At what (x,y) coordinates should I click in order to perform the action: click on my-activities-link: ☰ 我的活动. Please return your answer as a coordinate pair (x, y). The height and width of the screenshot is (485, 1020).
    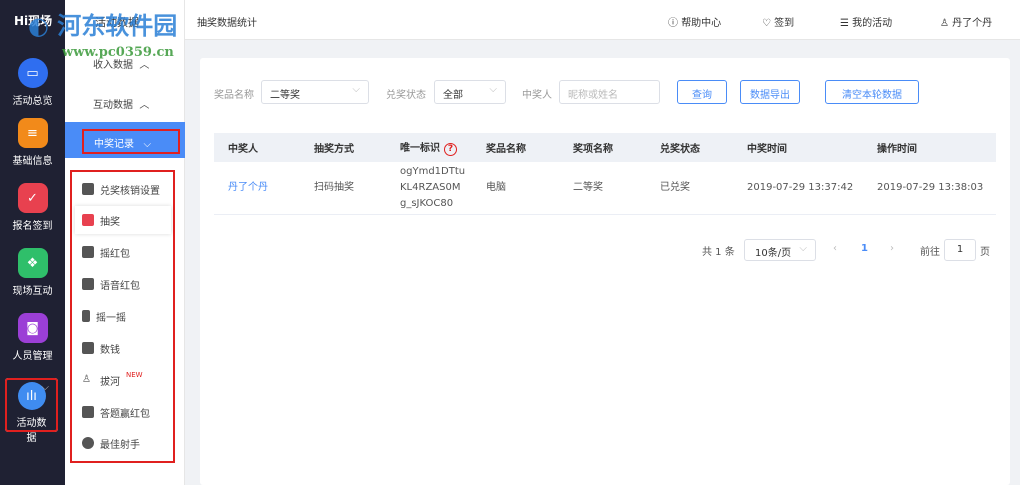
    Looking at the image, I should click on (866, 21).